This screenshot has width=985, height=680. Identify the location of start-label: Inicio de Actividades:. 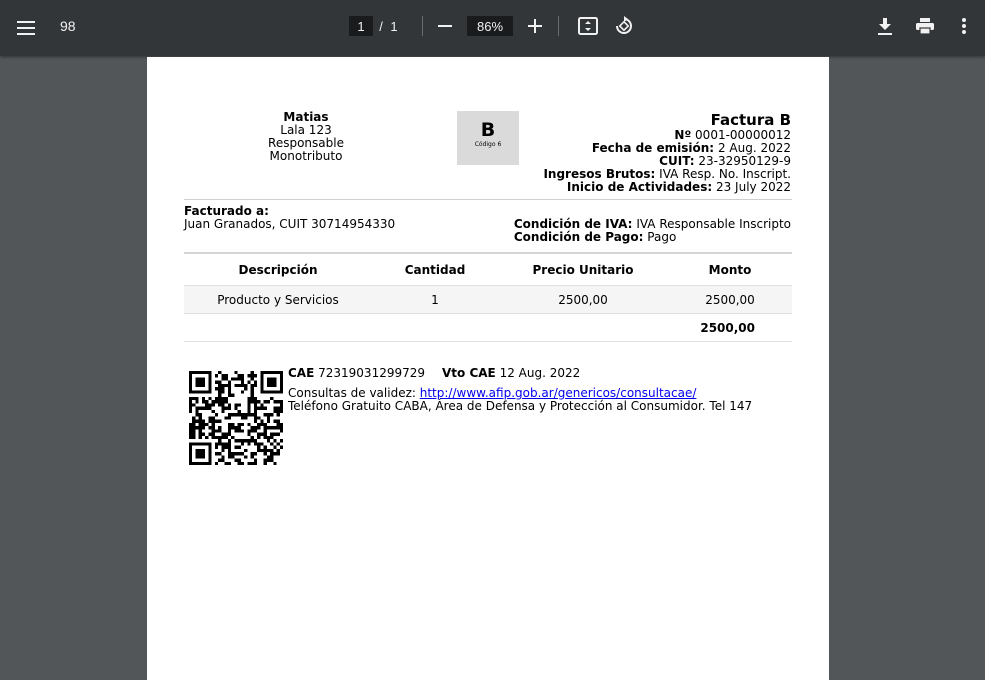
(639, 187).